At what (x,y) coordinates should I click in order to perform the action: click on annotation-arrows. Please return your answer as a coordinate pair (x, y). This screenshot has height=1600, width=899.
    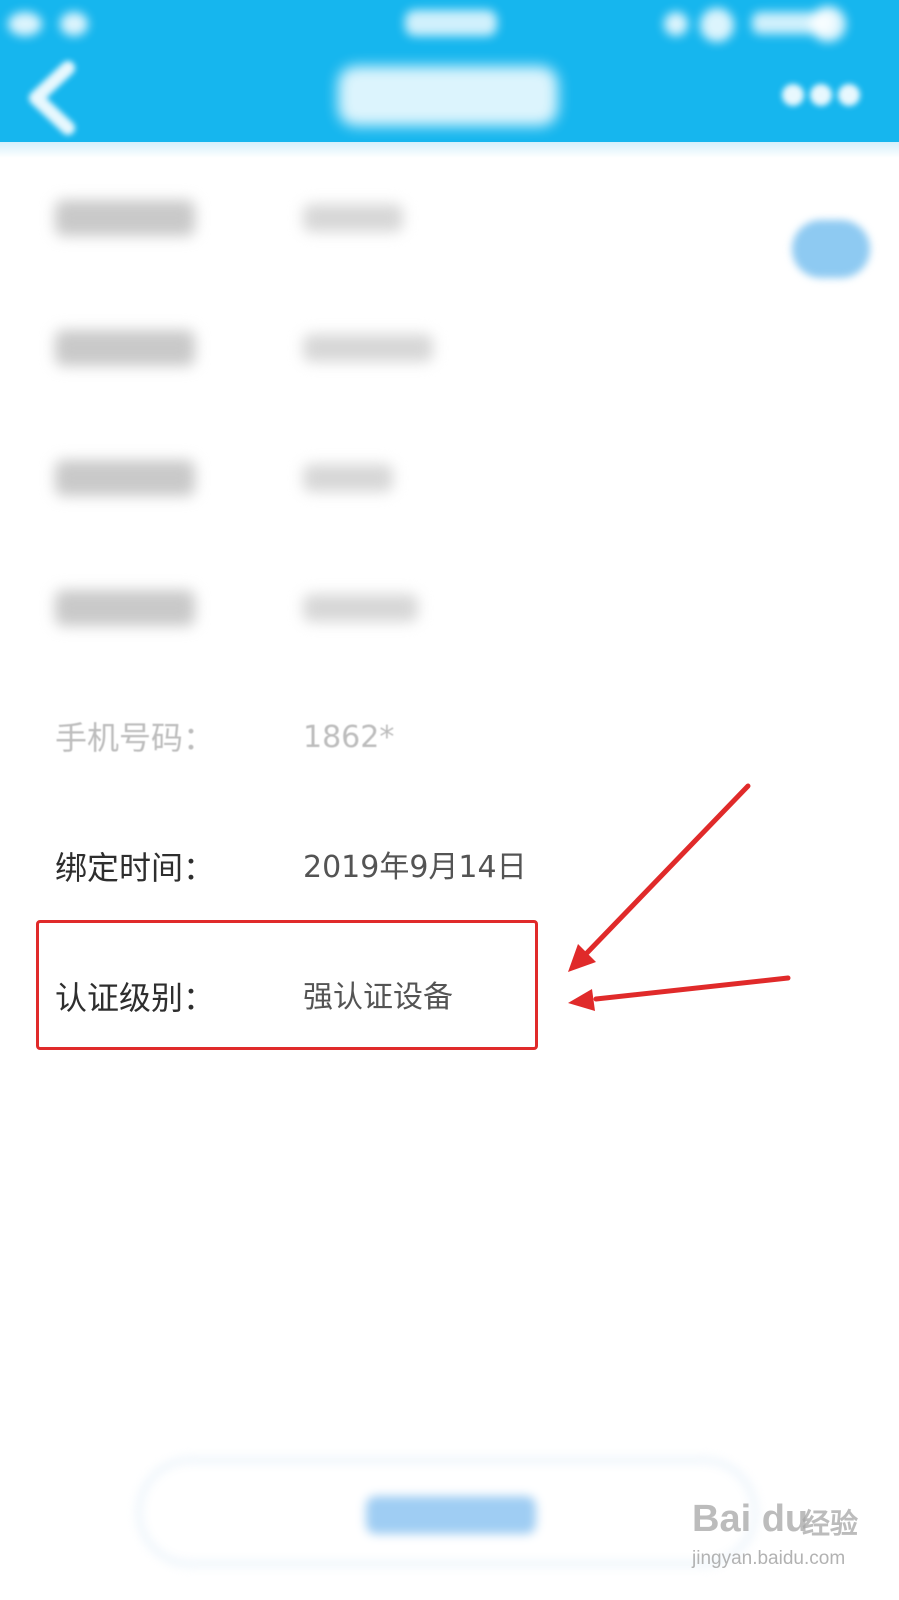
    Looking at the image, I should click on (679, 897).